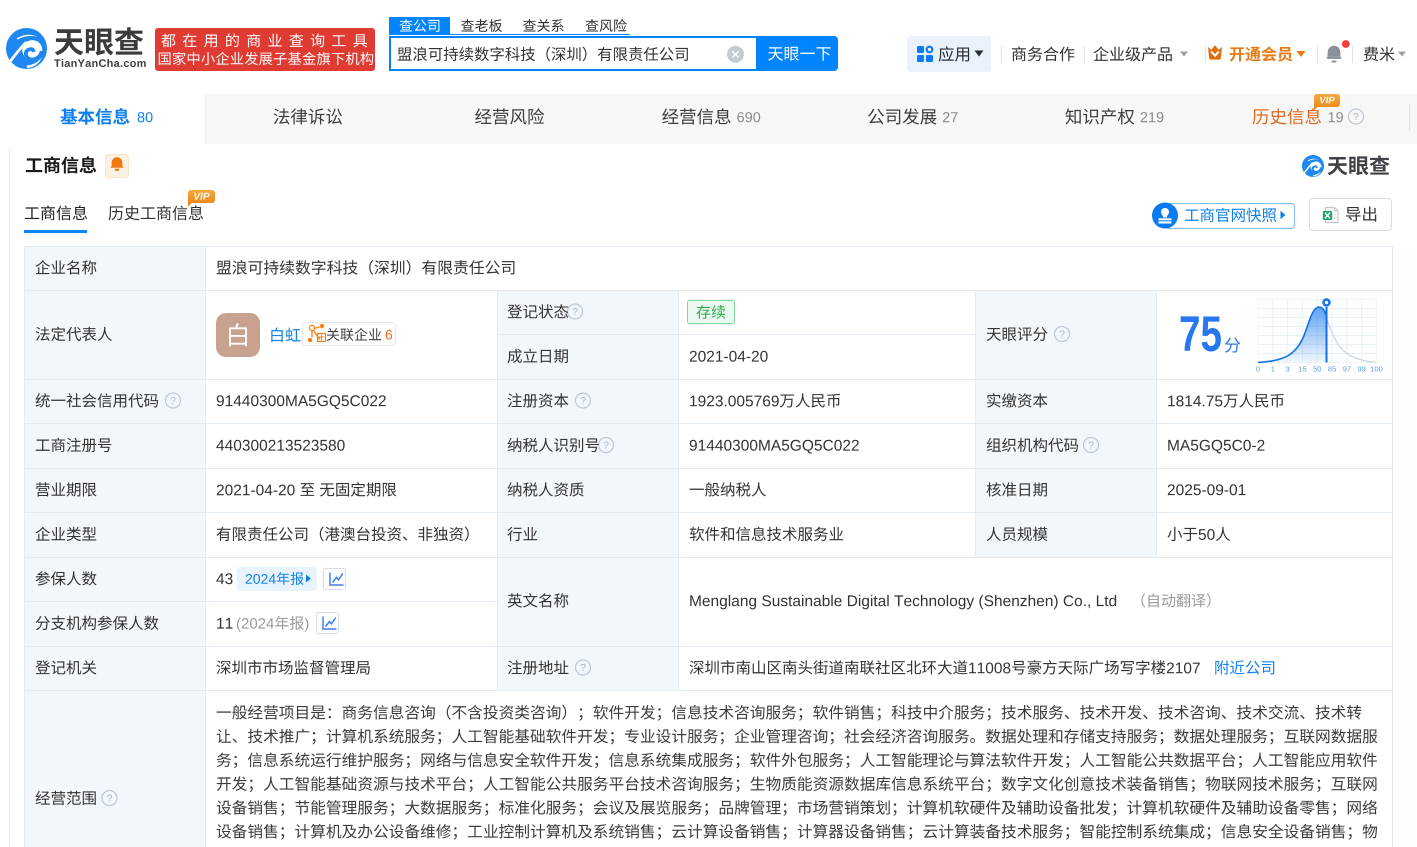  What do you see at coordinates (1376, 369) in the screenshot?
I see `svg-text: 100` at bounding box center [1376, 369].